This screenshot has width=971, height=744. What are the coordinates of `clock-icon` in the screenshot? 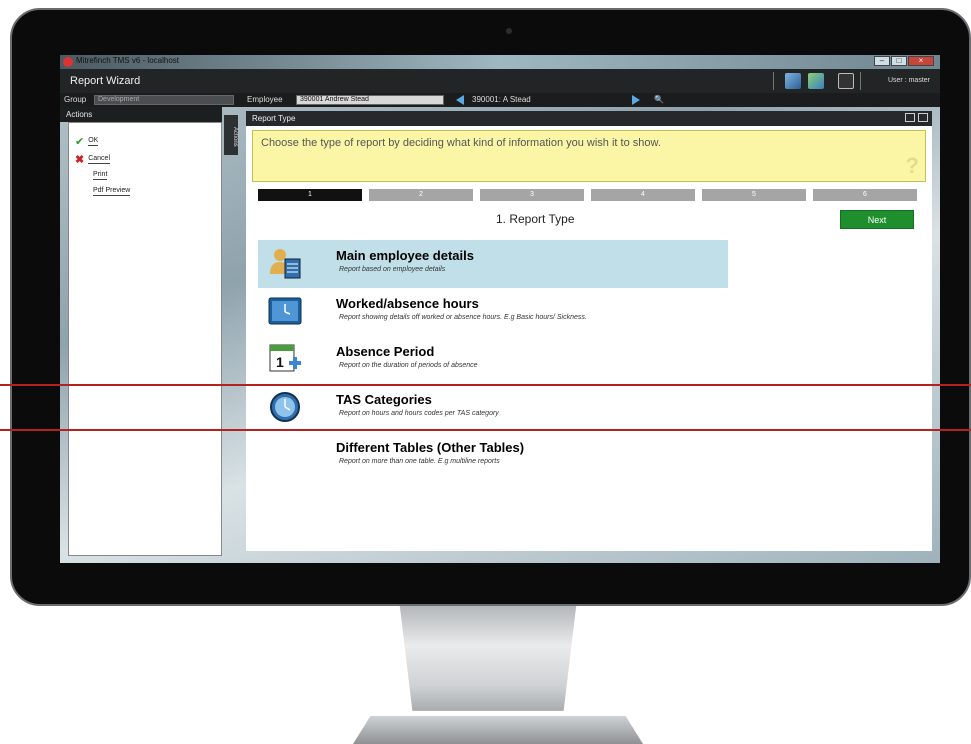 It's located at (285, 407).